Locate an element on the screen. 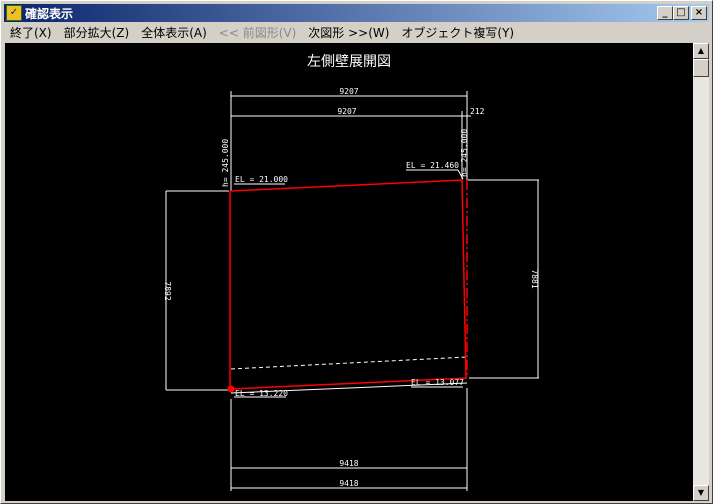 Image resolution: width=713 pixels, height=504 pixels. menu-zoom-part: 部分拡大(Z) is located at coordinates (97, 32).